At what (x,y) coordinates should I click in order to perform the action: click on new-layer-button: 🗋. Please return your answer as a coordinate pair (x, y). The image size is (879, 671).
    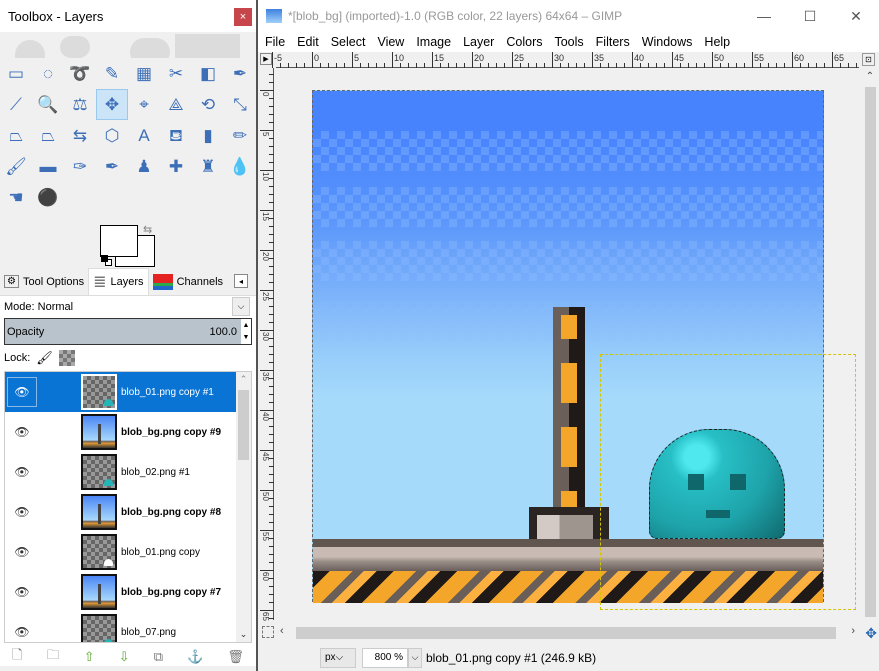
    Looking at the image, I should click on (17, 657).